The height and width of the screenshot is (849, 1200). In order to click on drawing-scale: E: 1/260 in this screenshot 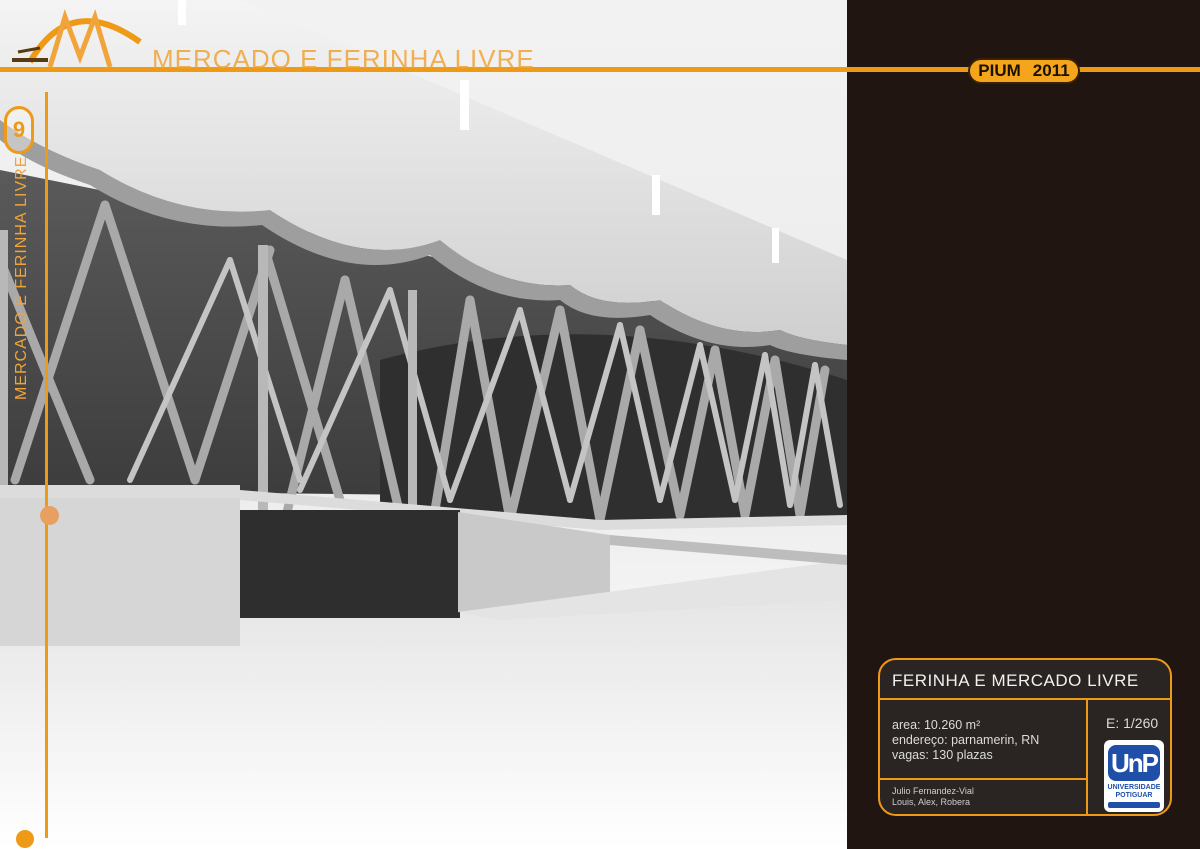, I will do `click(1132, 723)`.